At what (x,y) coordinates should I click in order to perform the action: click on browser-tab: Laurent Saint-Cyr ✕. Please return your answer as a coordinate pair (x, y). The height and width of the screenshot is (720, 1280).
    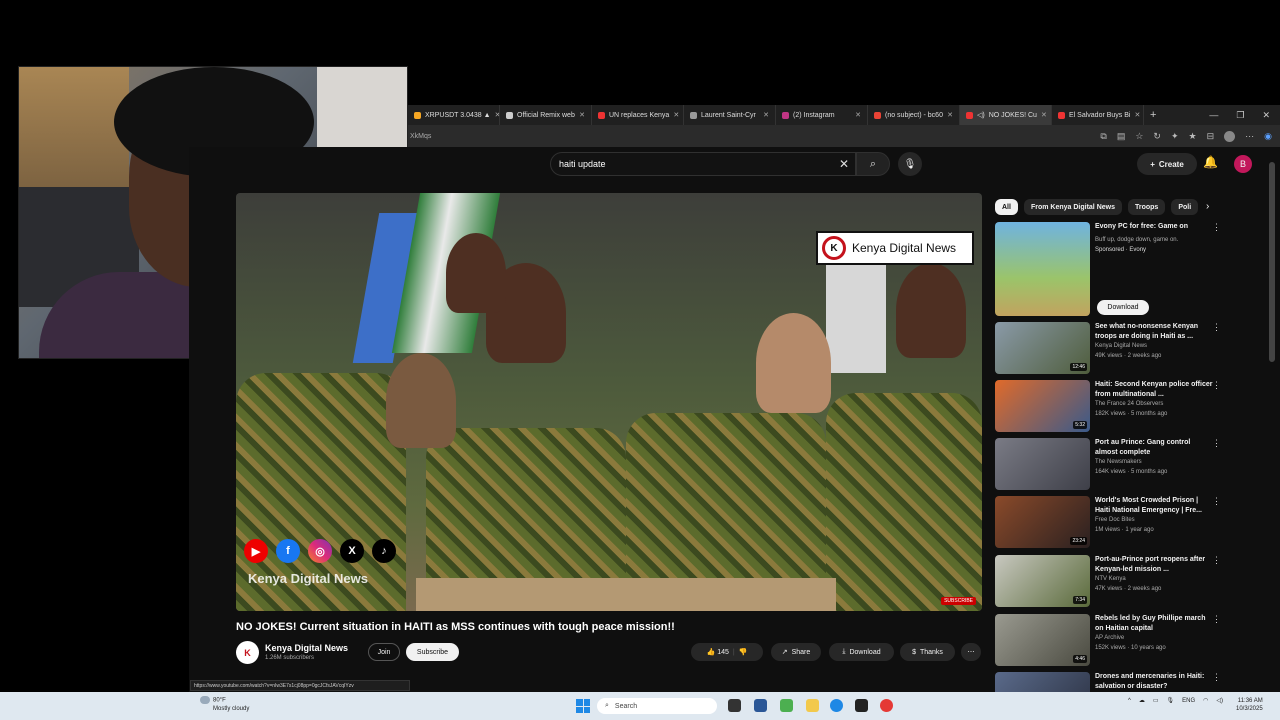
    Looking at the image, I should click on (730, 115).